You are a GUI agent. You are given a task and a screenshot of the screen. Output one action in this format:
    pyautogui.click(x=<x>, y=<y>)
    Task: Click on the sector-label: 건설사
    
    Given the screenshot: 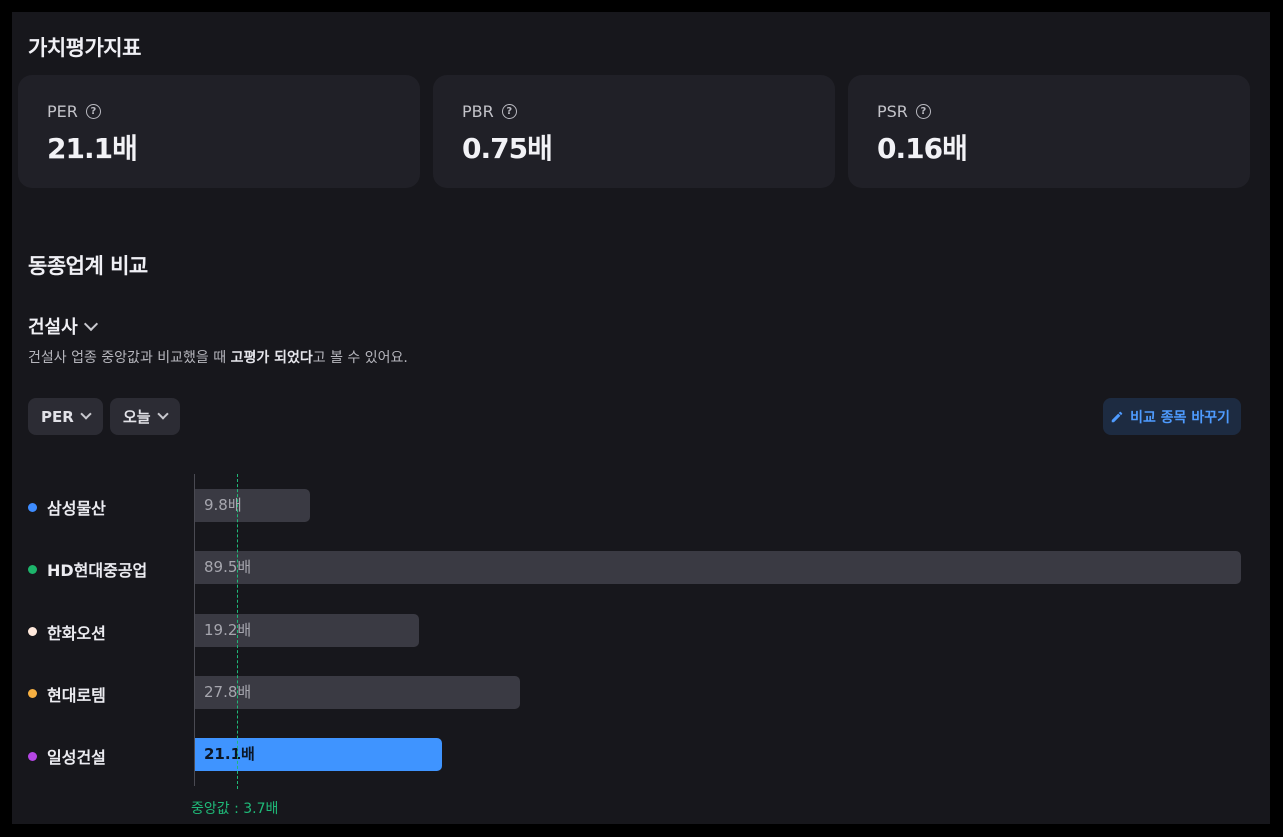 What is the action you would take?
    pyautogui.click(x=53, y=327)
    